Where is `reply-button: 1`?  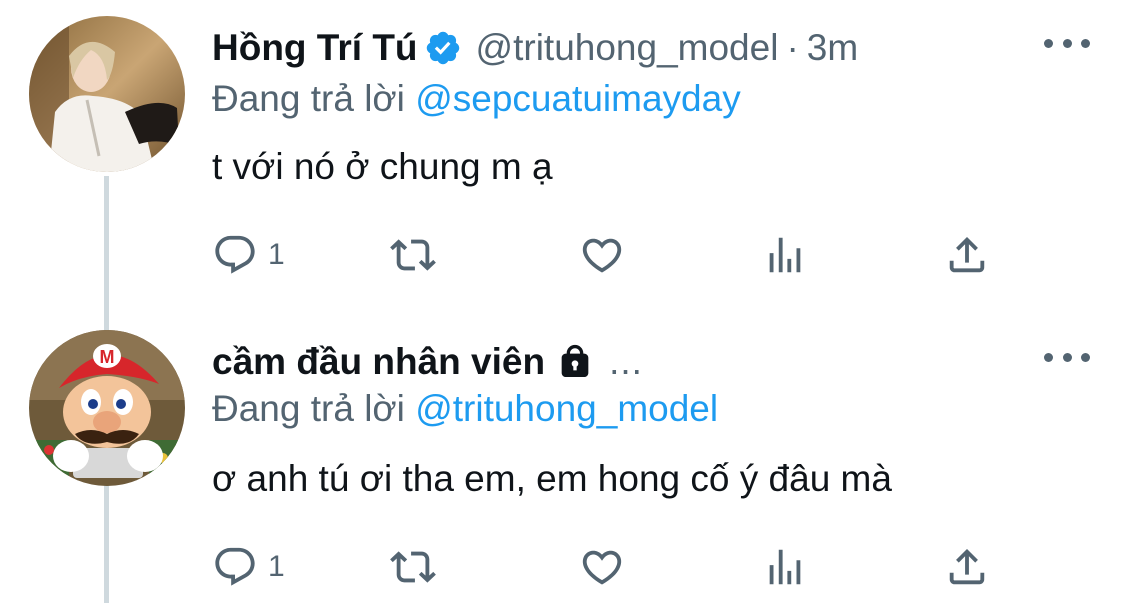
reply-button: 1 is located at coordinates (248, 567).